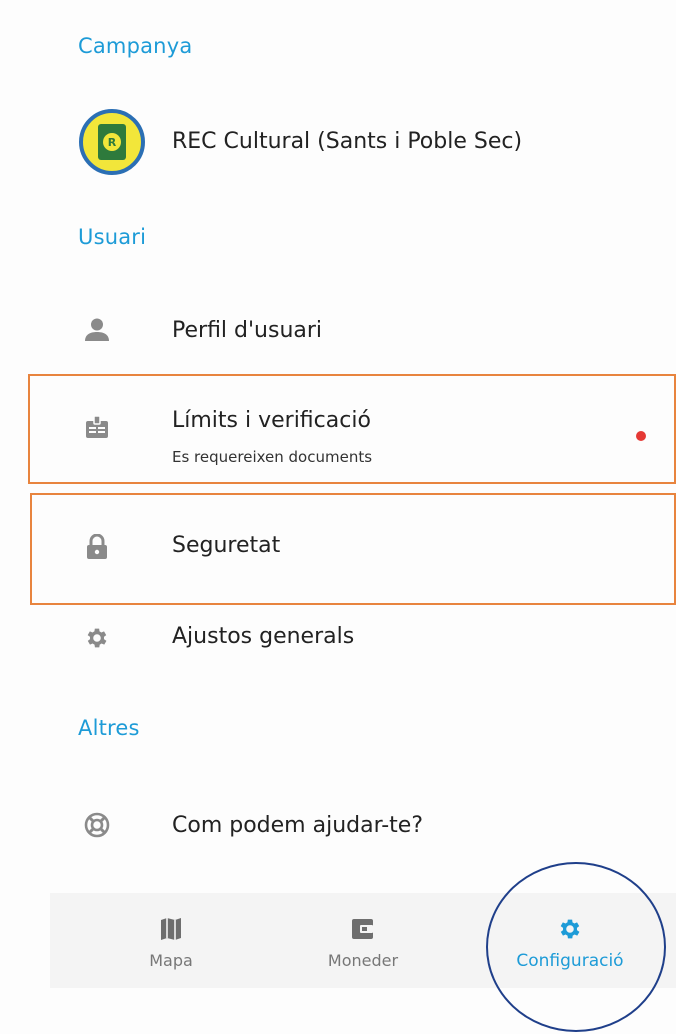 The image size is (676, 1034). Describe the element at coordinates (226, 545) in the screenshot. I see `menu-item-label: Seguretat` at that location.